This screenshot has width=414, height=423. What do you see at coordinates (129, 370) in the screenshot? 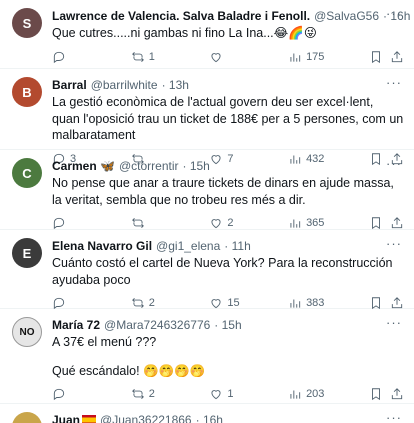
I see `tweet-text-line: Qué escándalo! 🤭🤭🤭🤭` at bounding box center [129, 370].